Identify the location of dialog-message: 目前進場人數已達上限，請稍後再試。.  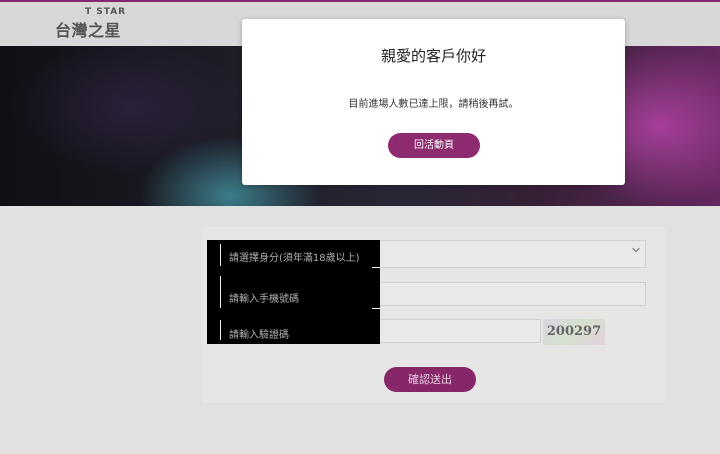
(433, 104).